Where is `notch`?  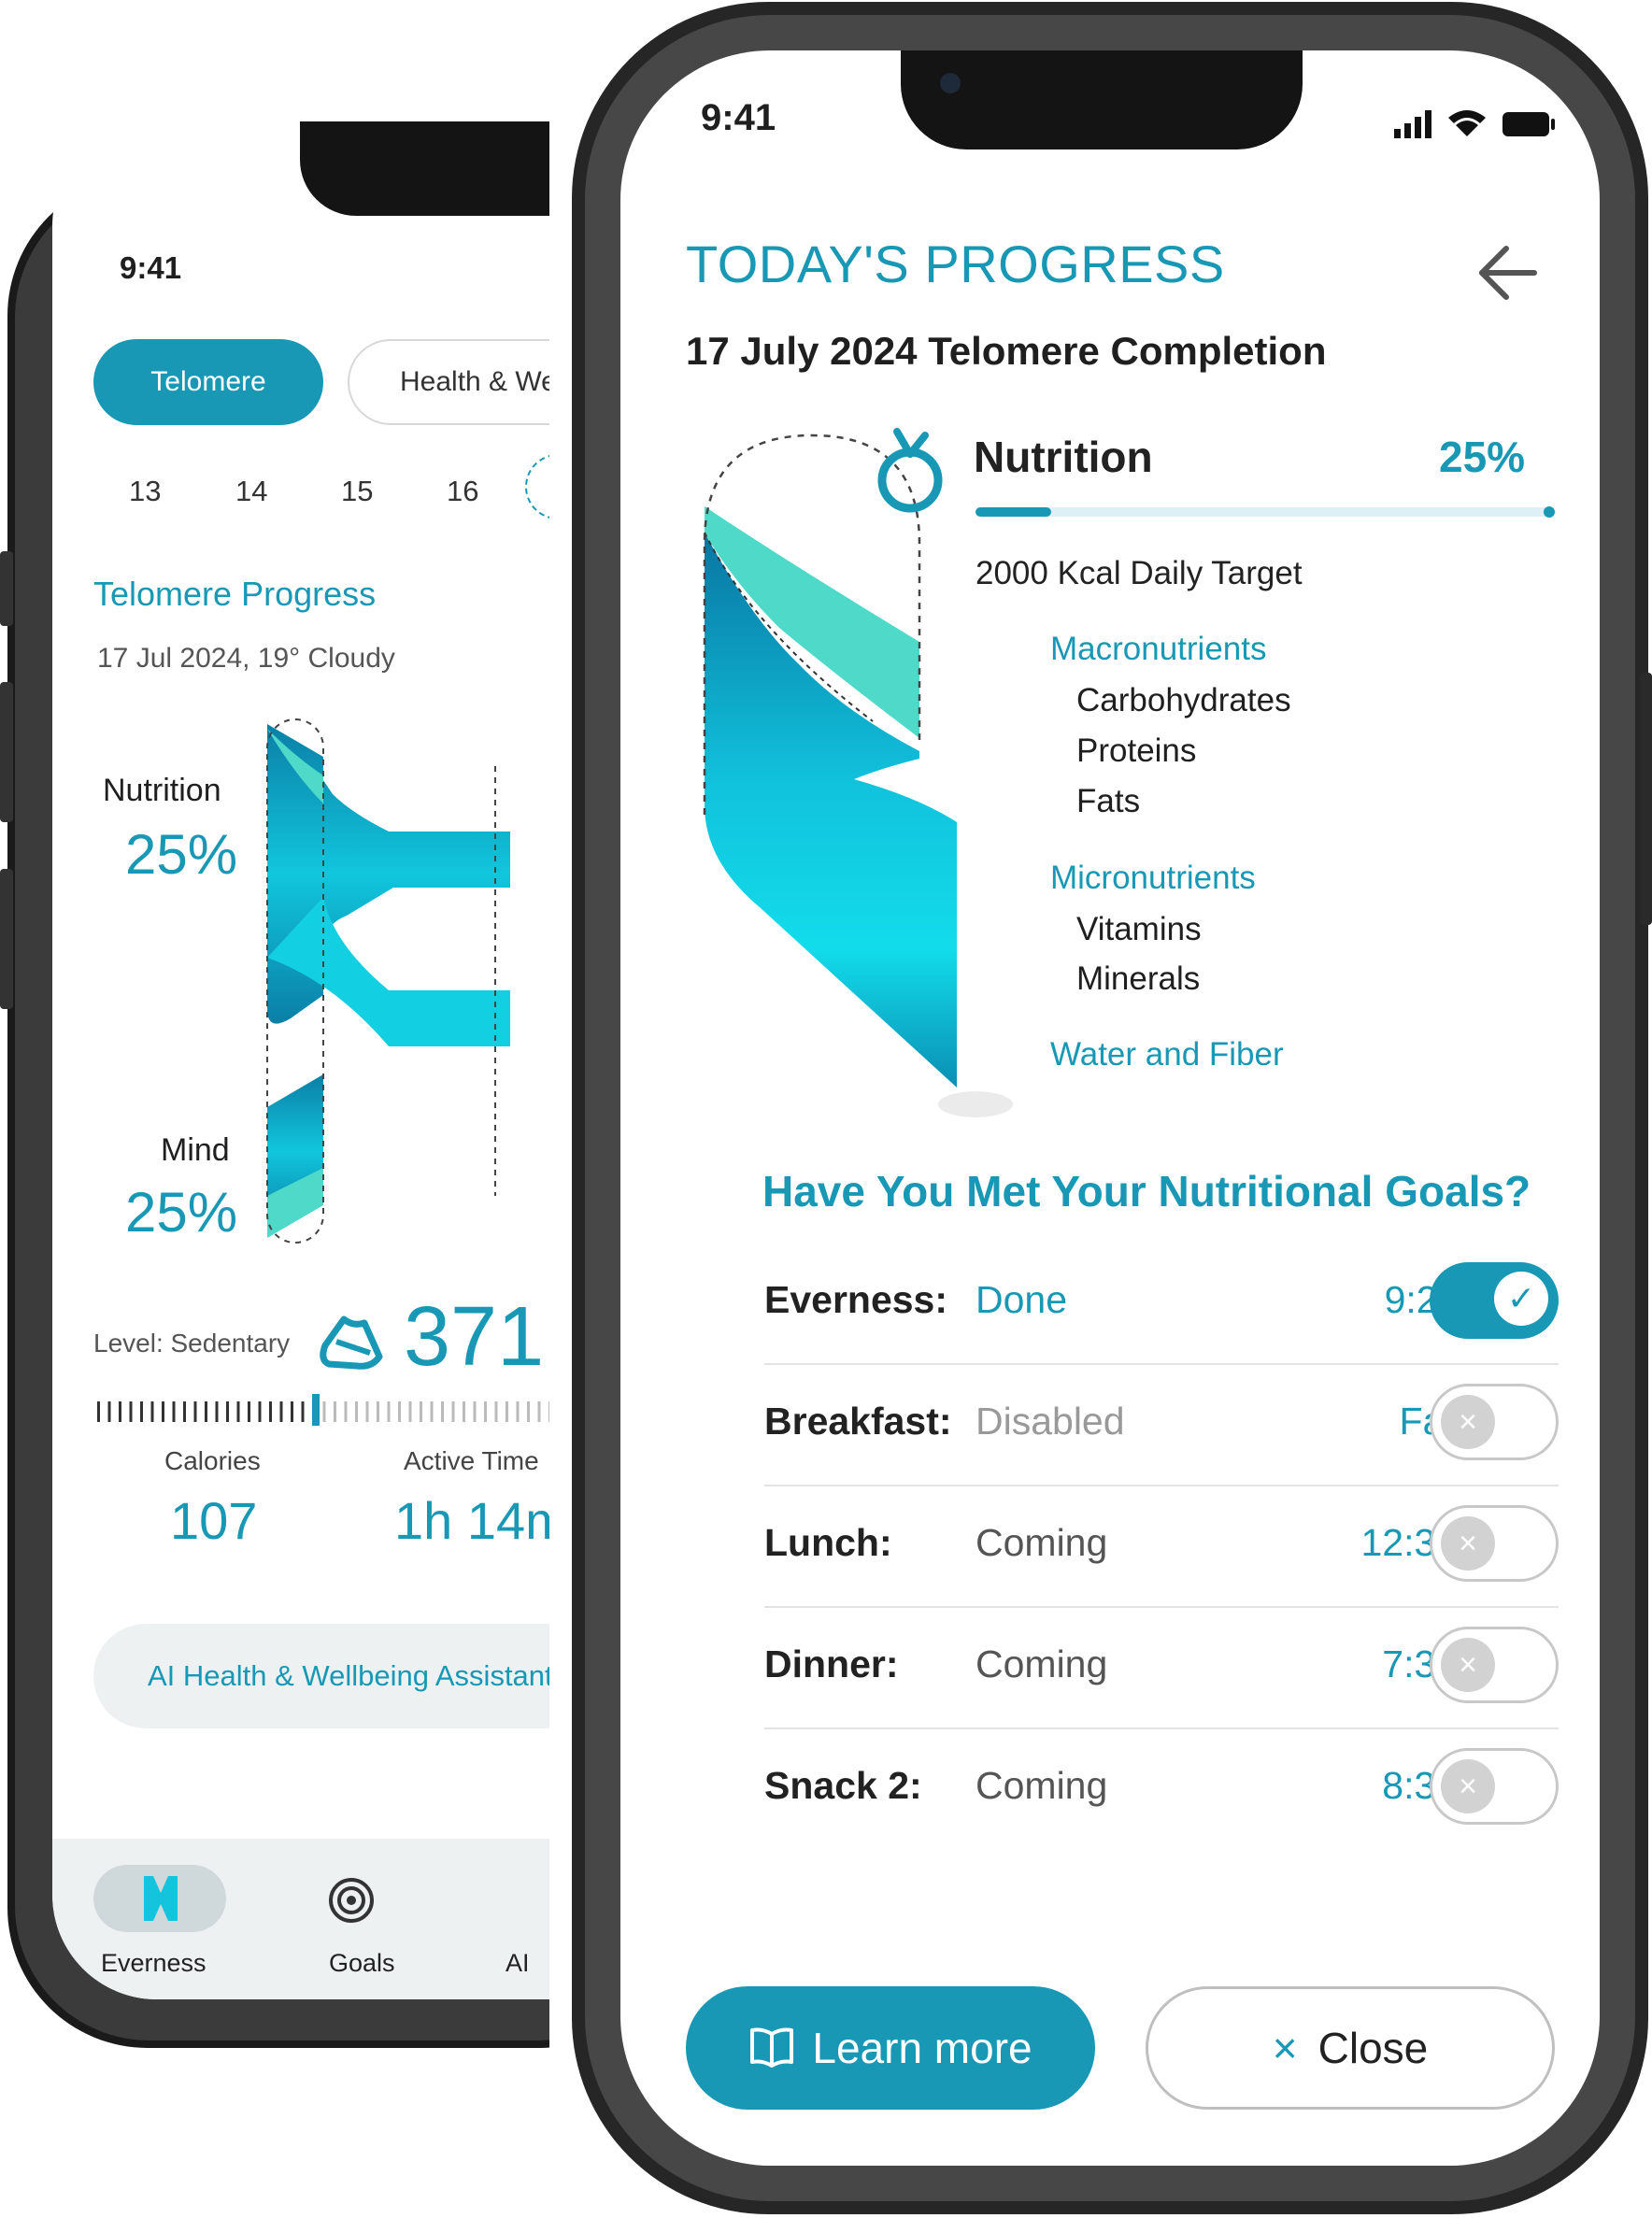
notch is located at coordinates (1102, 99).